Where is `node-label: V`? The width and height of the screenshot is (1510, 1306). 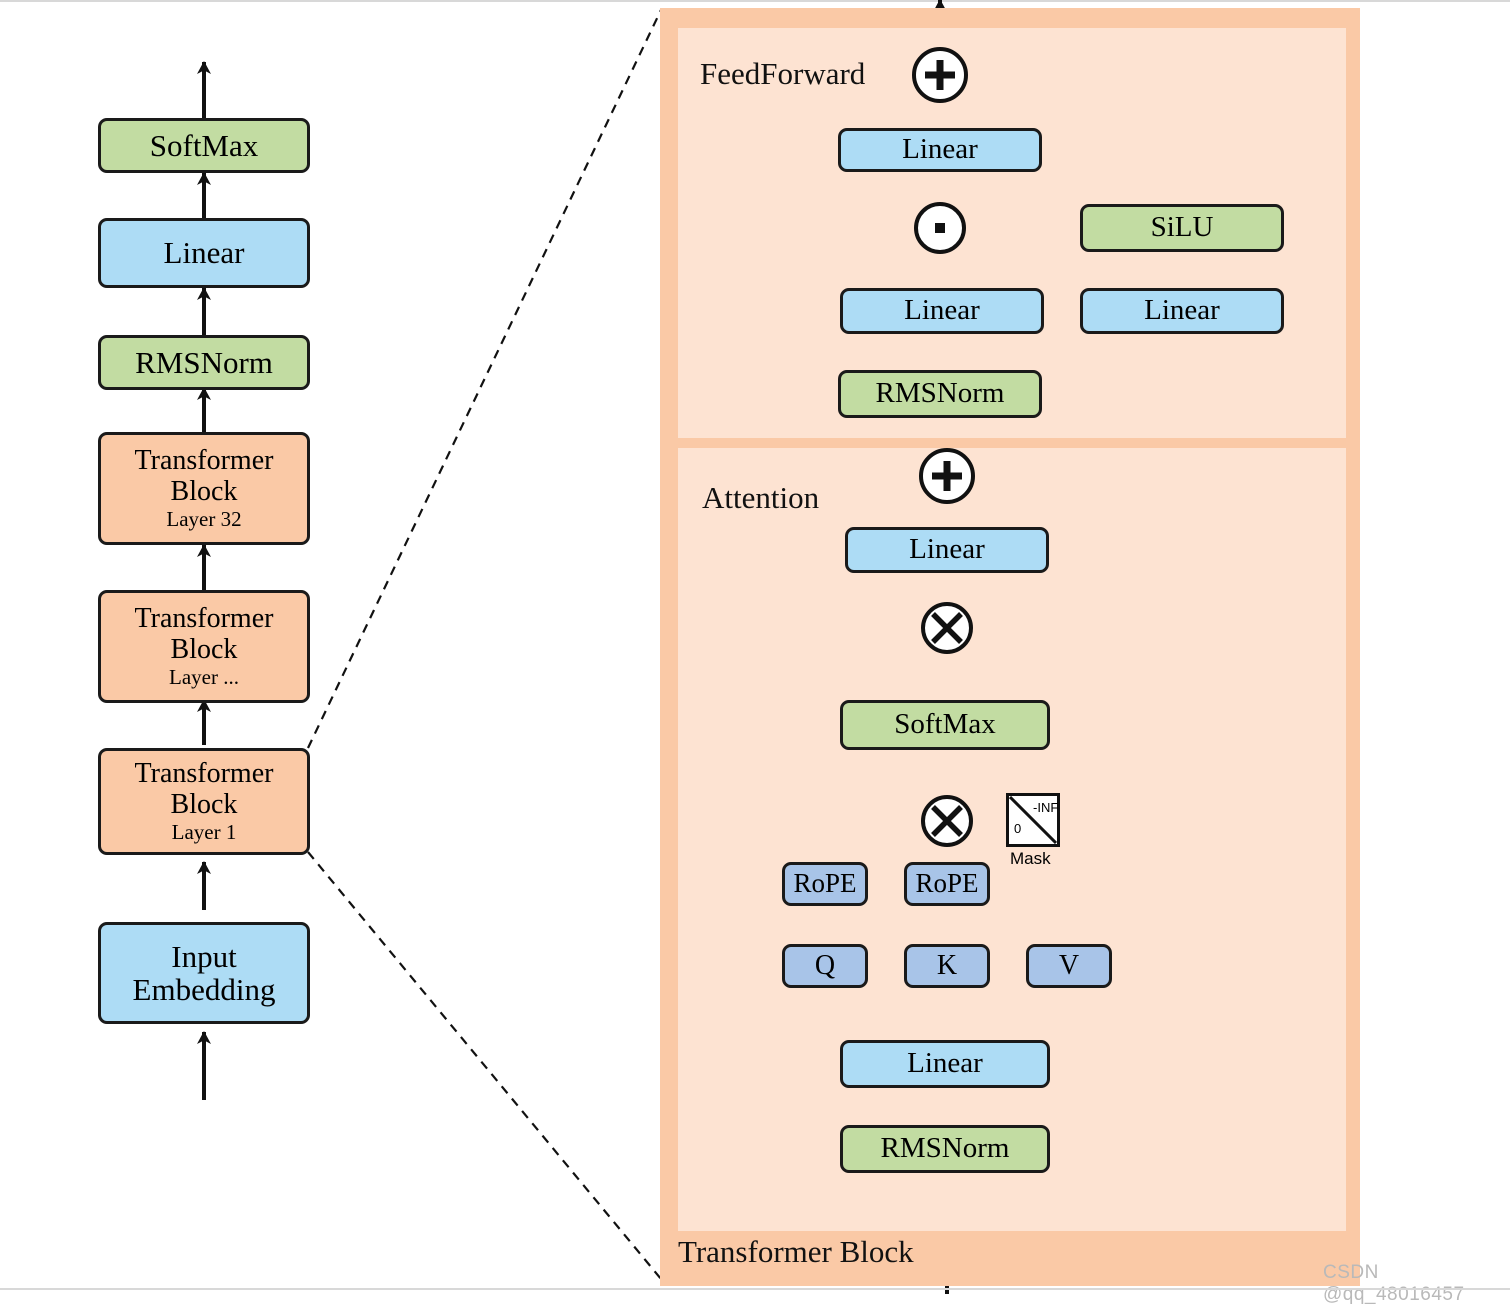
node-label: V is located at coordinates (1069, 965).